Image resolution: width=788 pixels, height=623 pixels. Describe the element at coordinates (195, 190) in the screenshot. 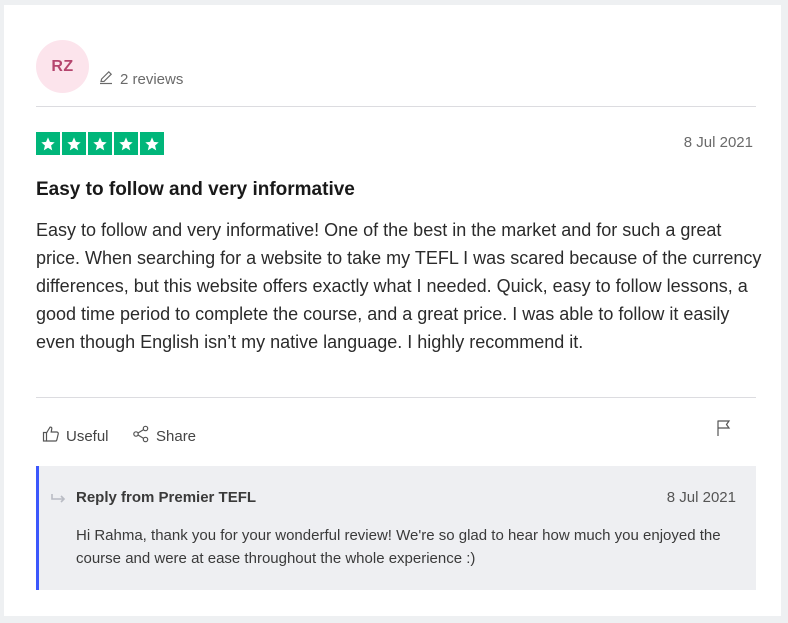

I see `review-title: Easy to follow and very informative` at that location.